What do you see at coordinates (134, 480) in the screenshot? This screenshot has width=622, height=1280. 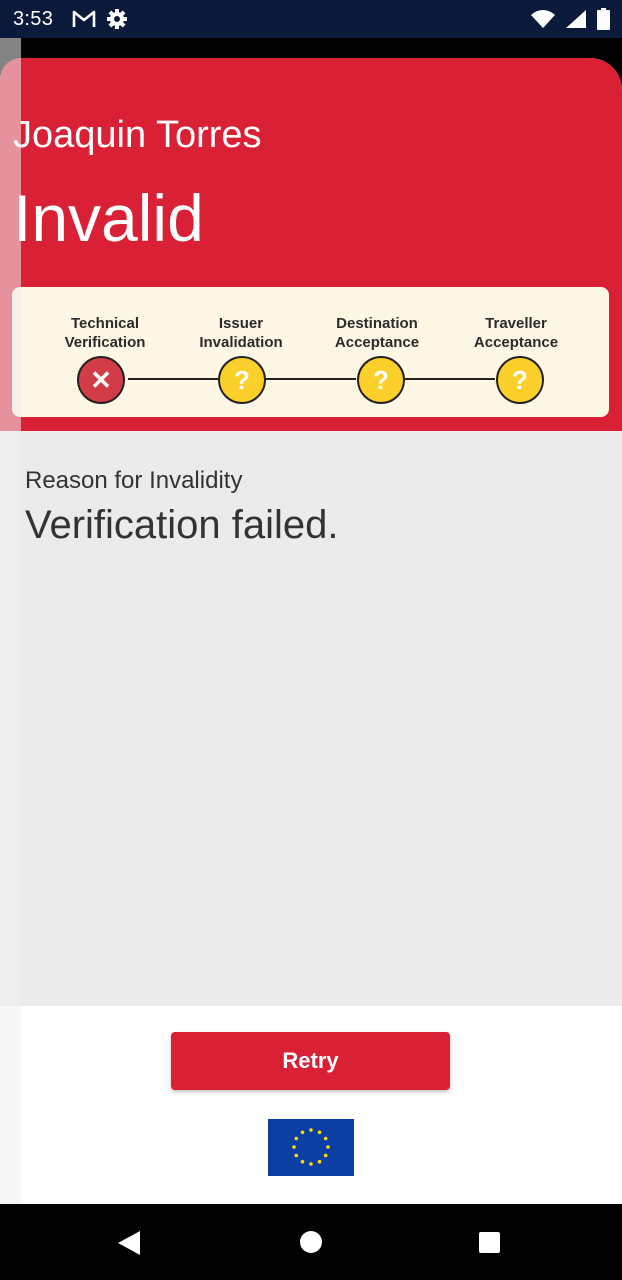 I see `reason-label: Reason for Invalidity` at bounding box center [134, 480].